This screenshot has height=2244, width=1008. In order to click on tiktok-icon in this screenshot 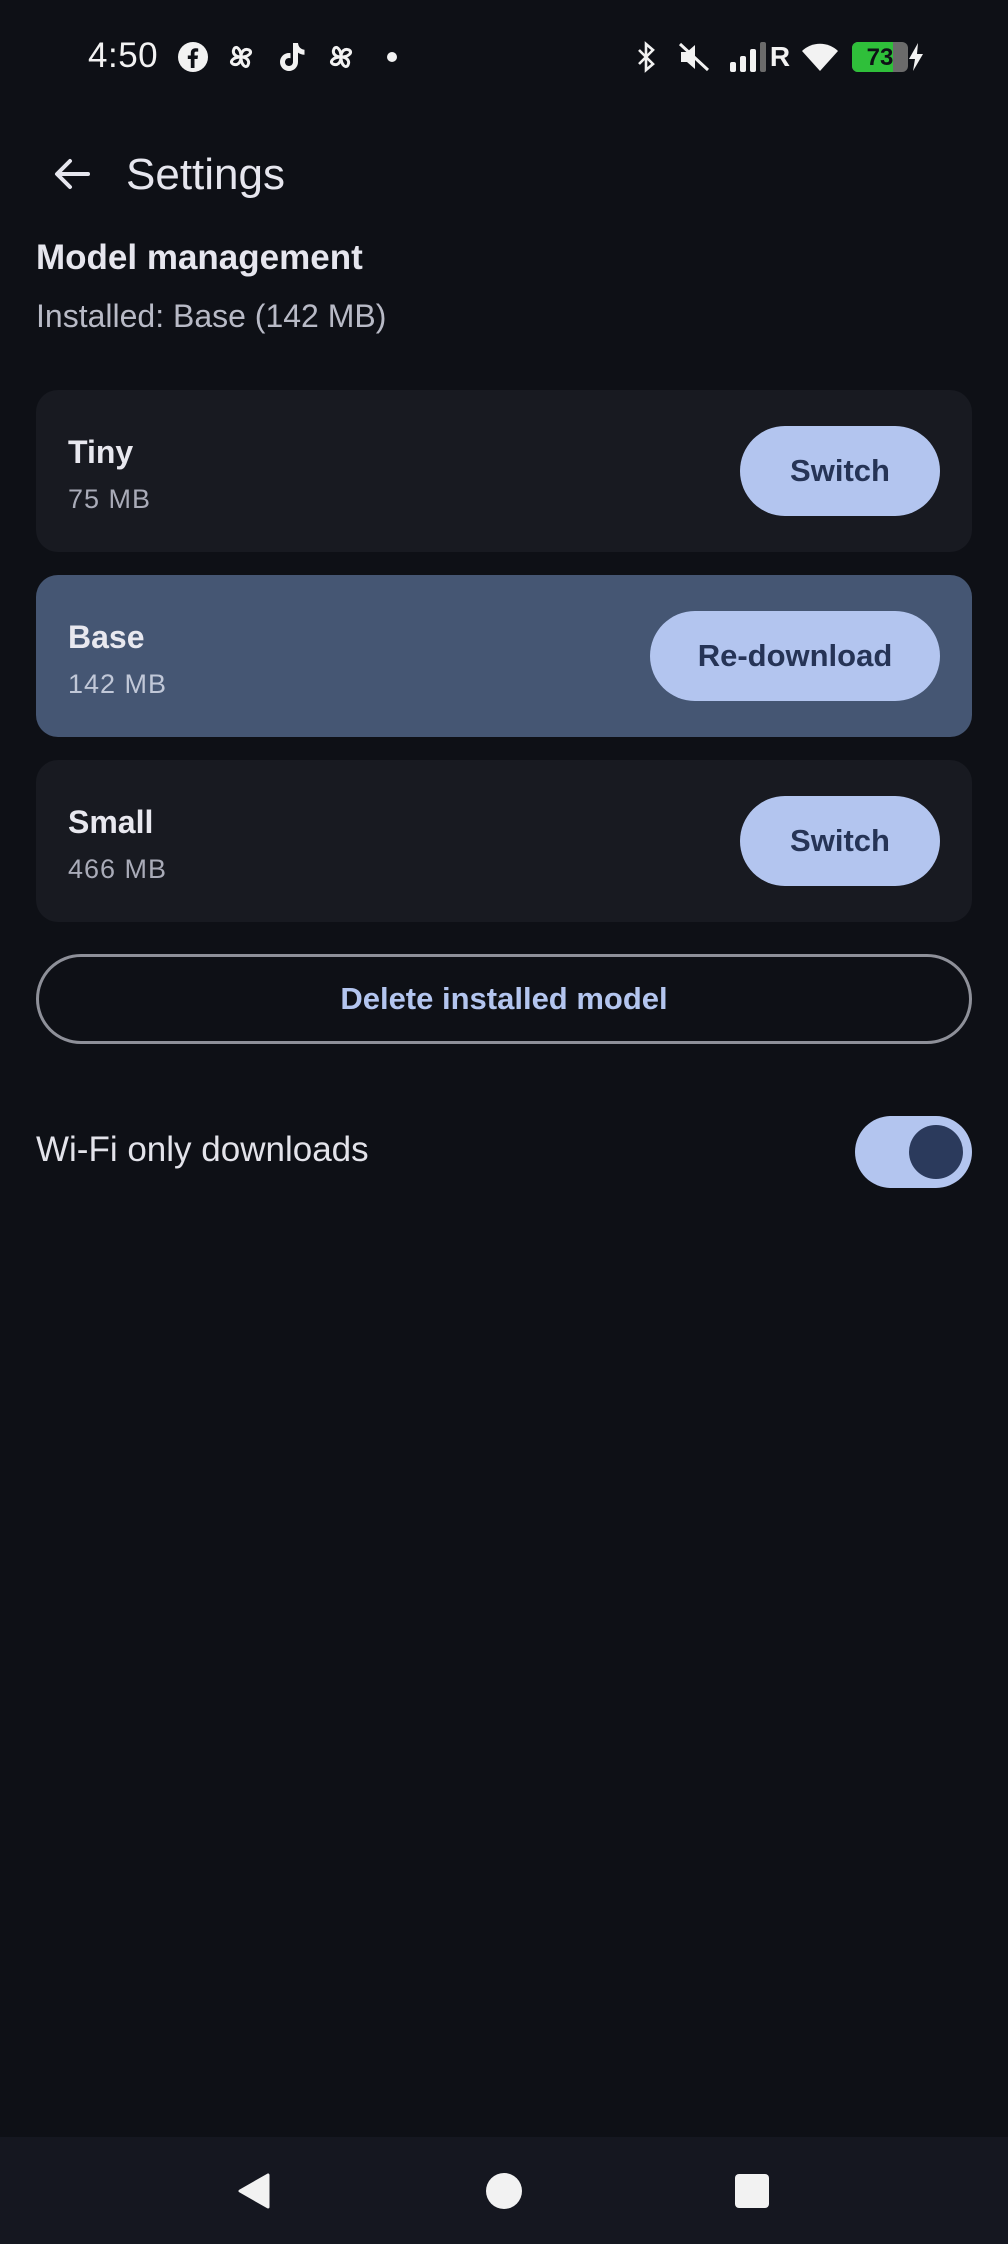, I will do `click(291, 57)`.